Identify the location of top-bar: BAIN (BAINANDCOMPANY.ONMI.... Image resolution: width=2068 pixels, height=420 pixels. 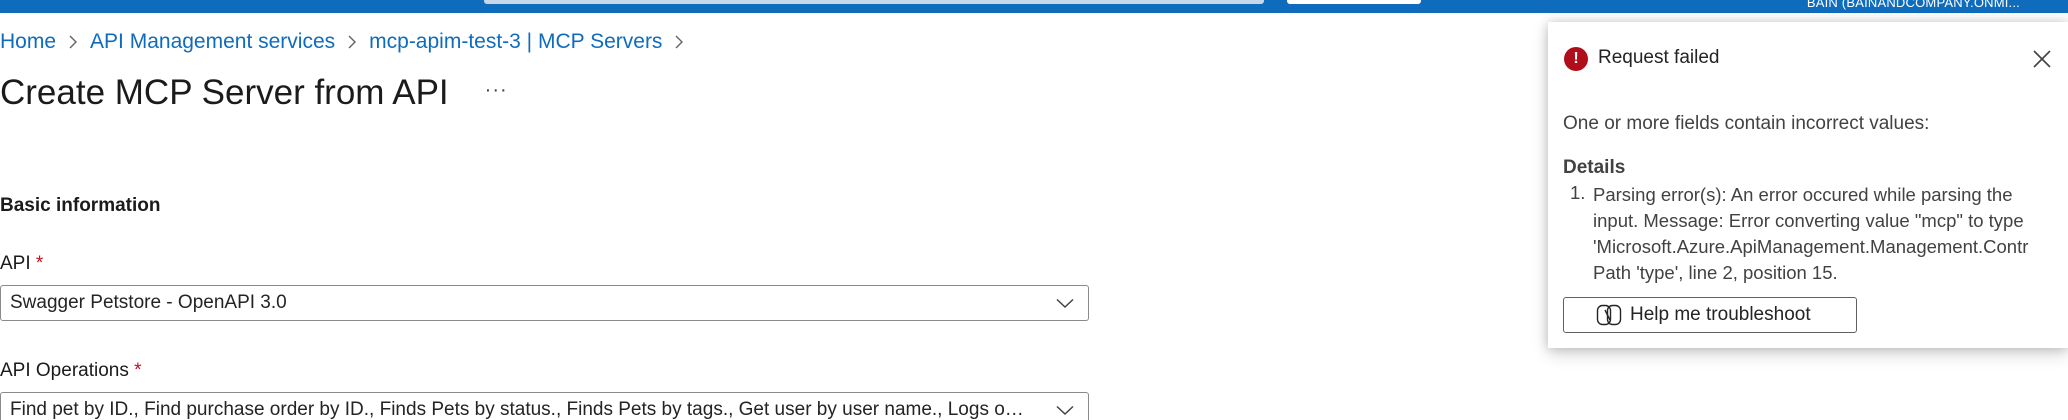
(1034, 6).